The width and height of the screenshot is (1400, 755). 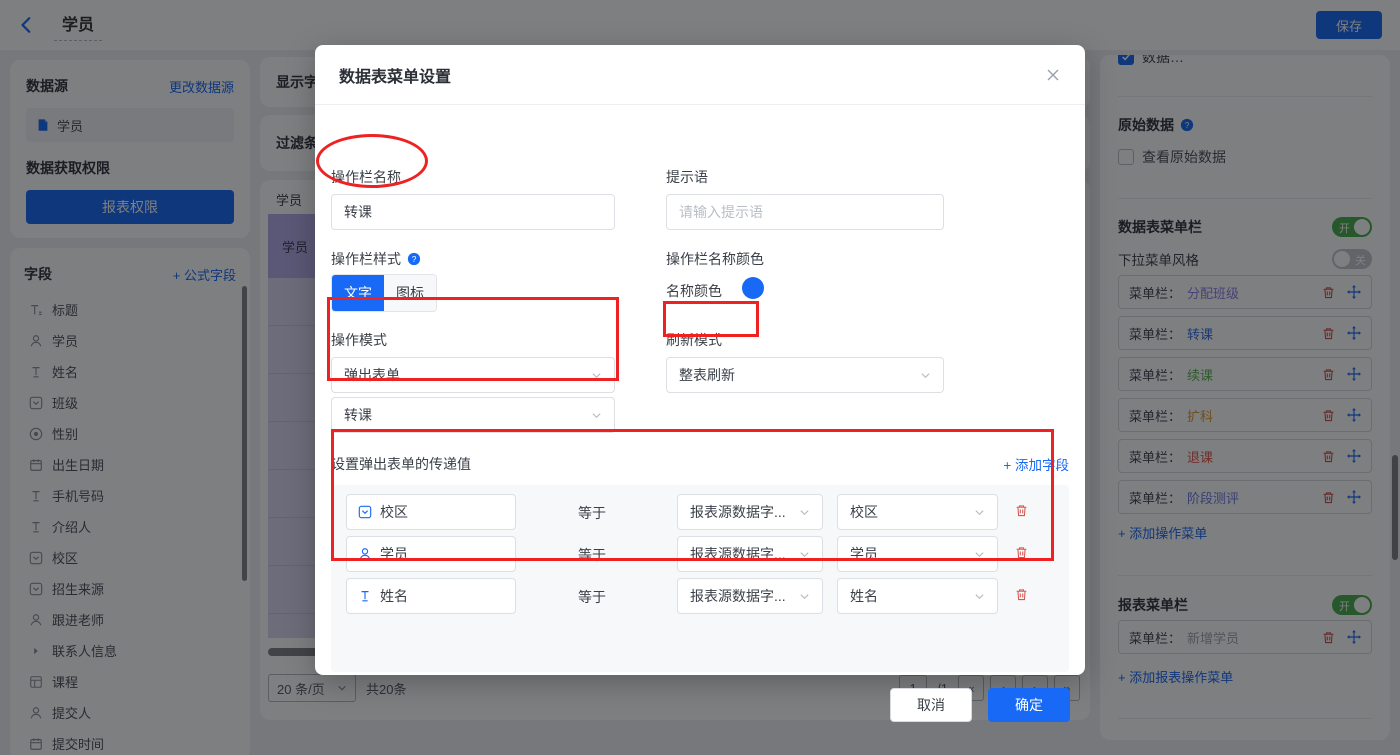 I want to click on transfer-field-box: 学员, so click(x=431, y=554).